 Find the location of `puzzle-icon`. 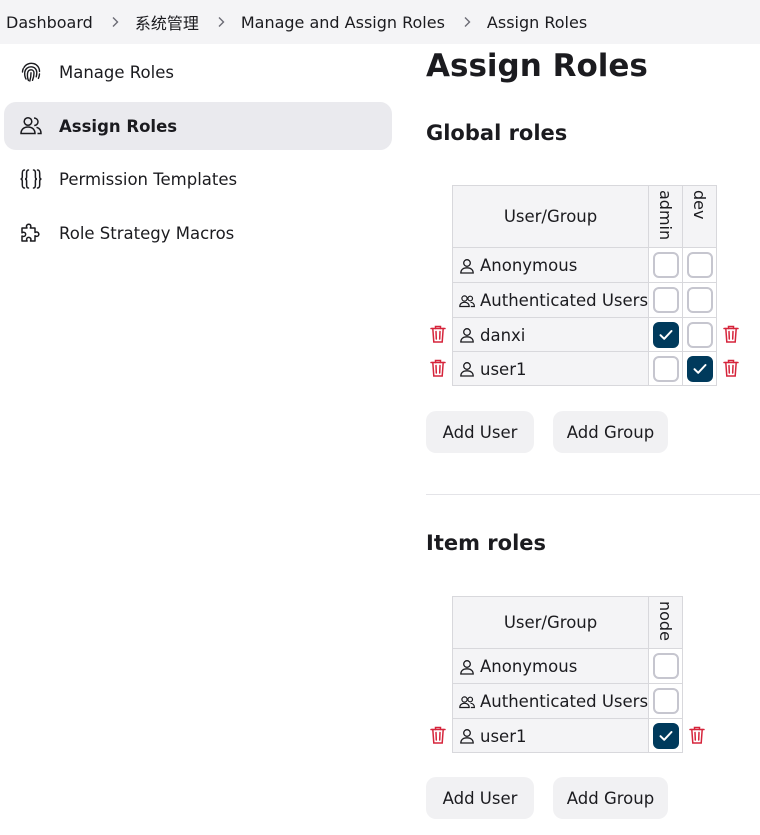

puzzle-icon is located at coordinates (31, 233).